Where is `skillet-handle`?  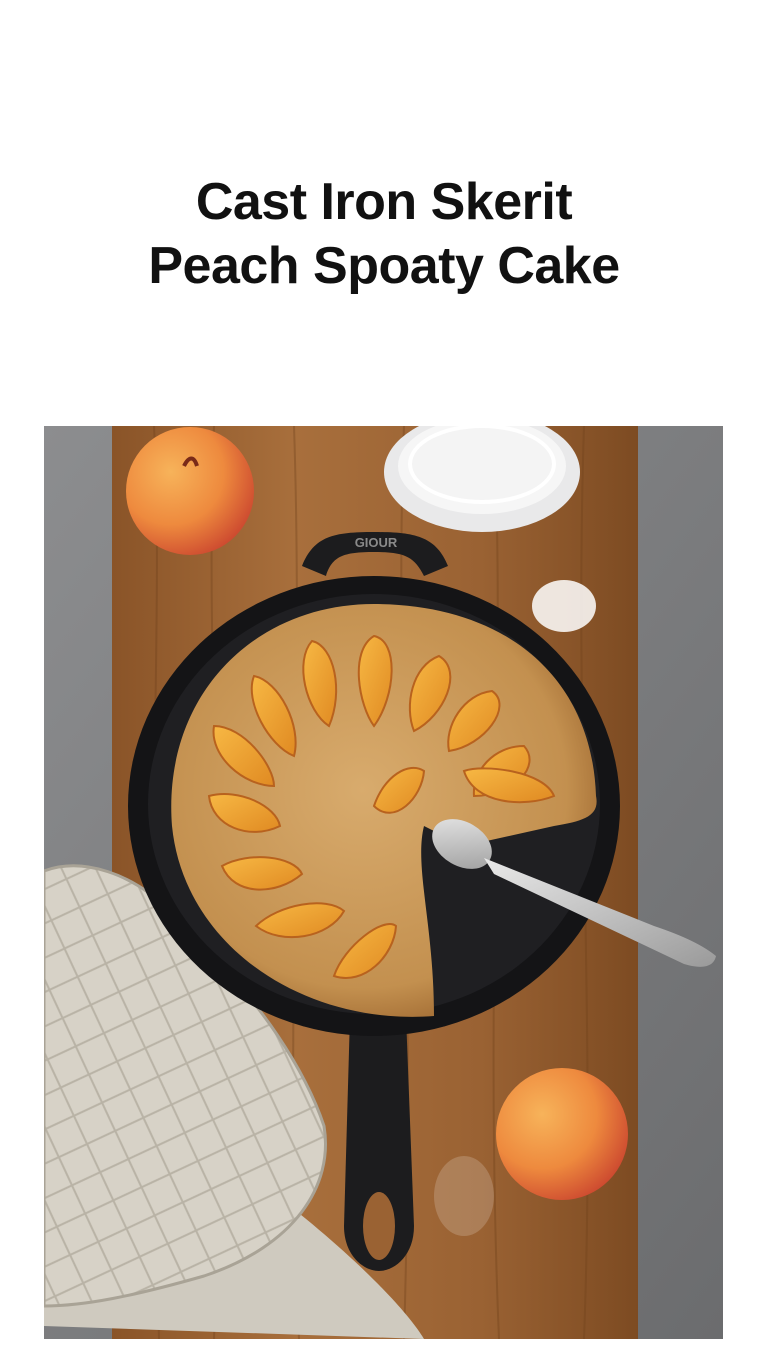
skillet-handle is located at coordinates (379, 1143).